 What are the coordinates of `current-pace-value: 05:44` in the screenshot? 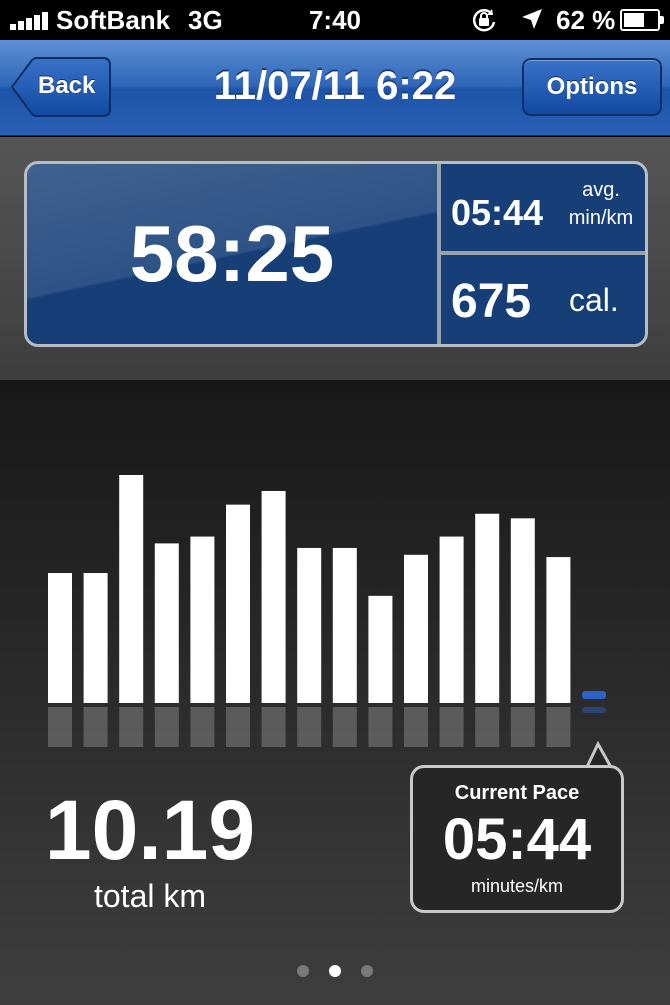 It's located at (517, 839).